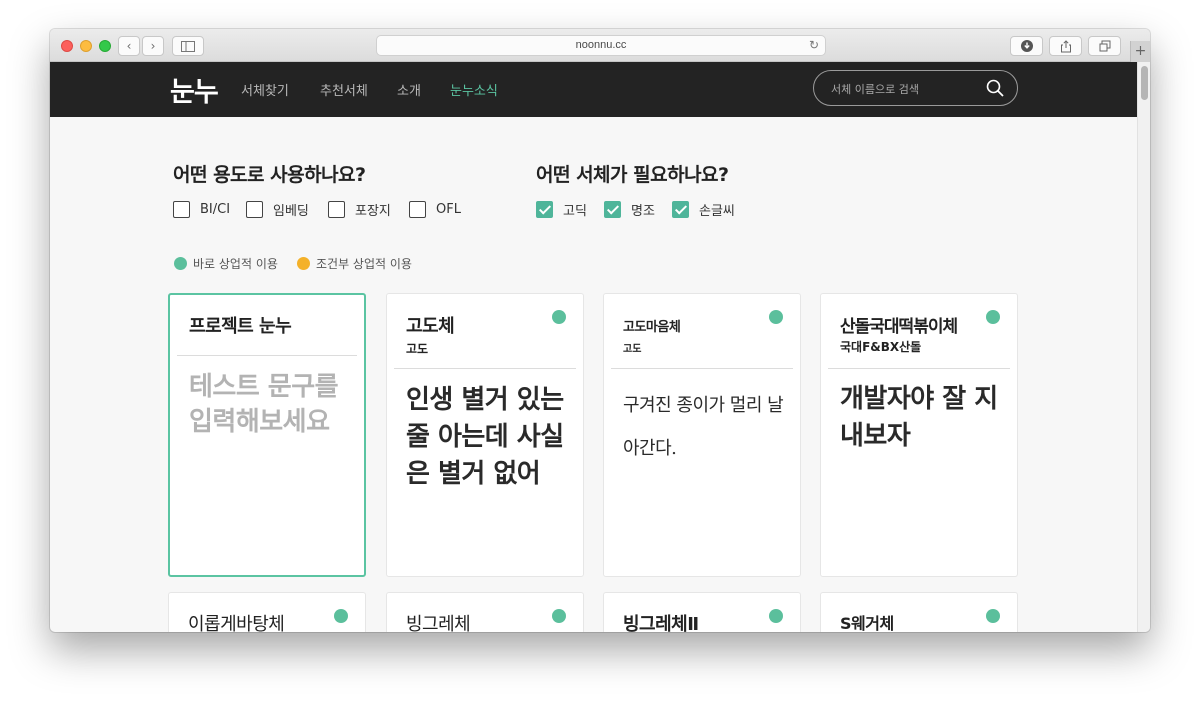 The height and width of the screenshot is (703, 1200). I want to click on browser-titlebar: ‹ › noonnu.cc ↻ +, so click(600, 45).